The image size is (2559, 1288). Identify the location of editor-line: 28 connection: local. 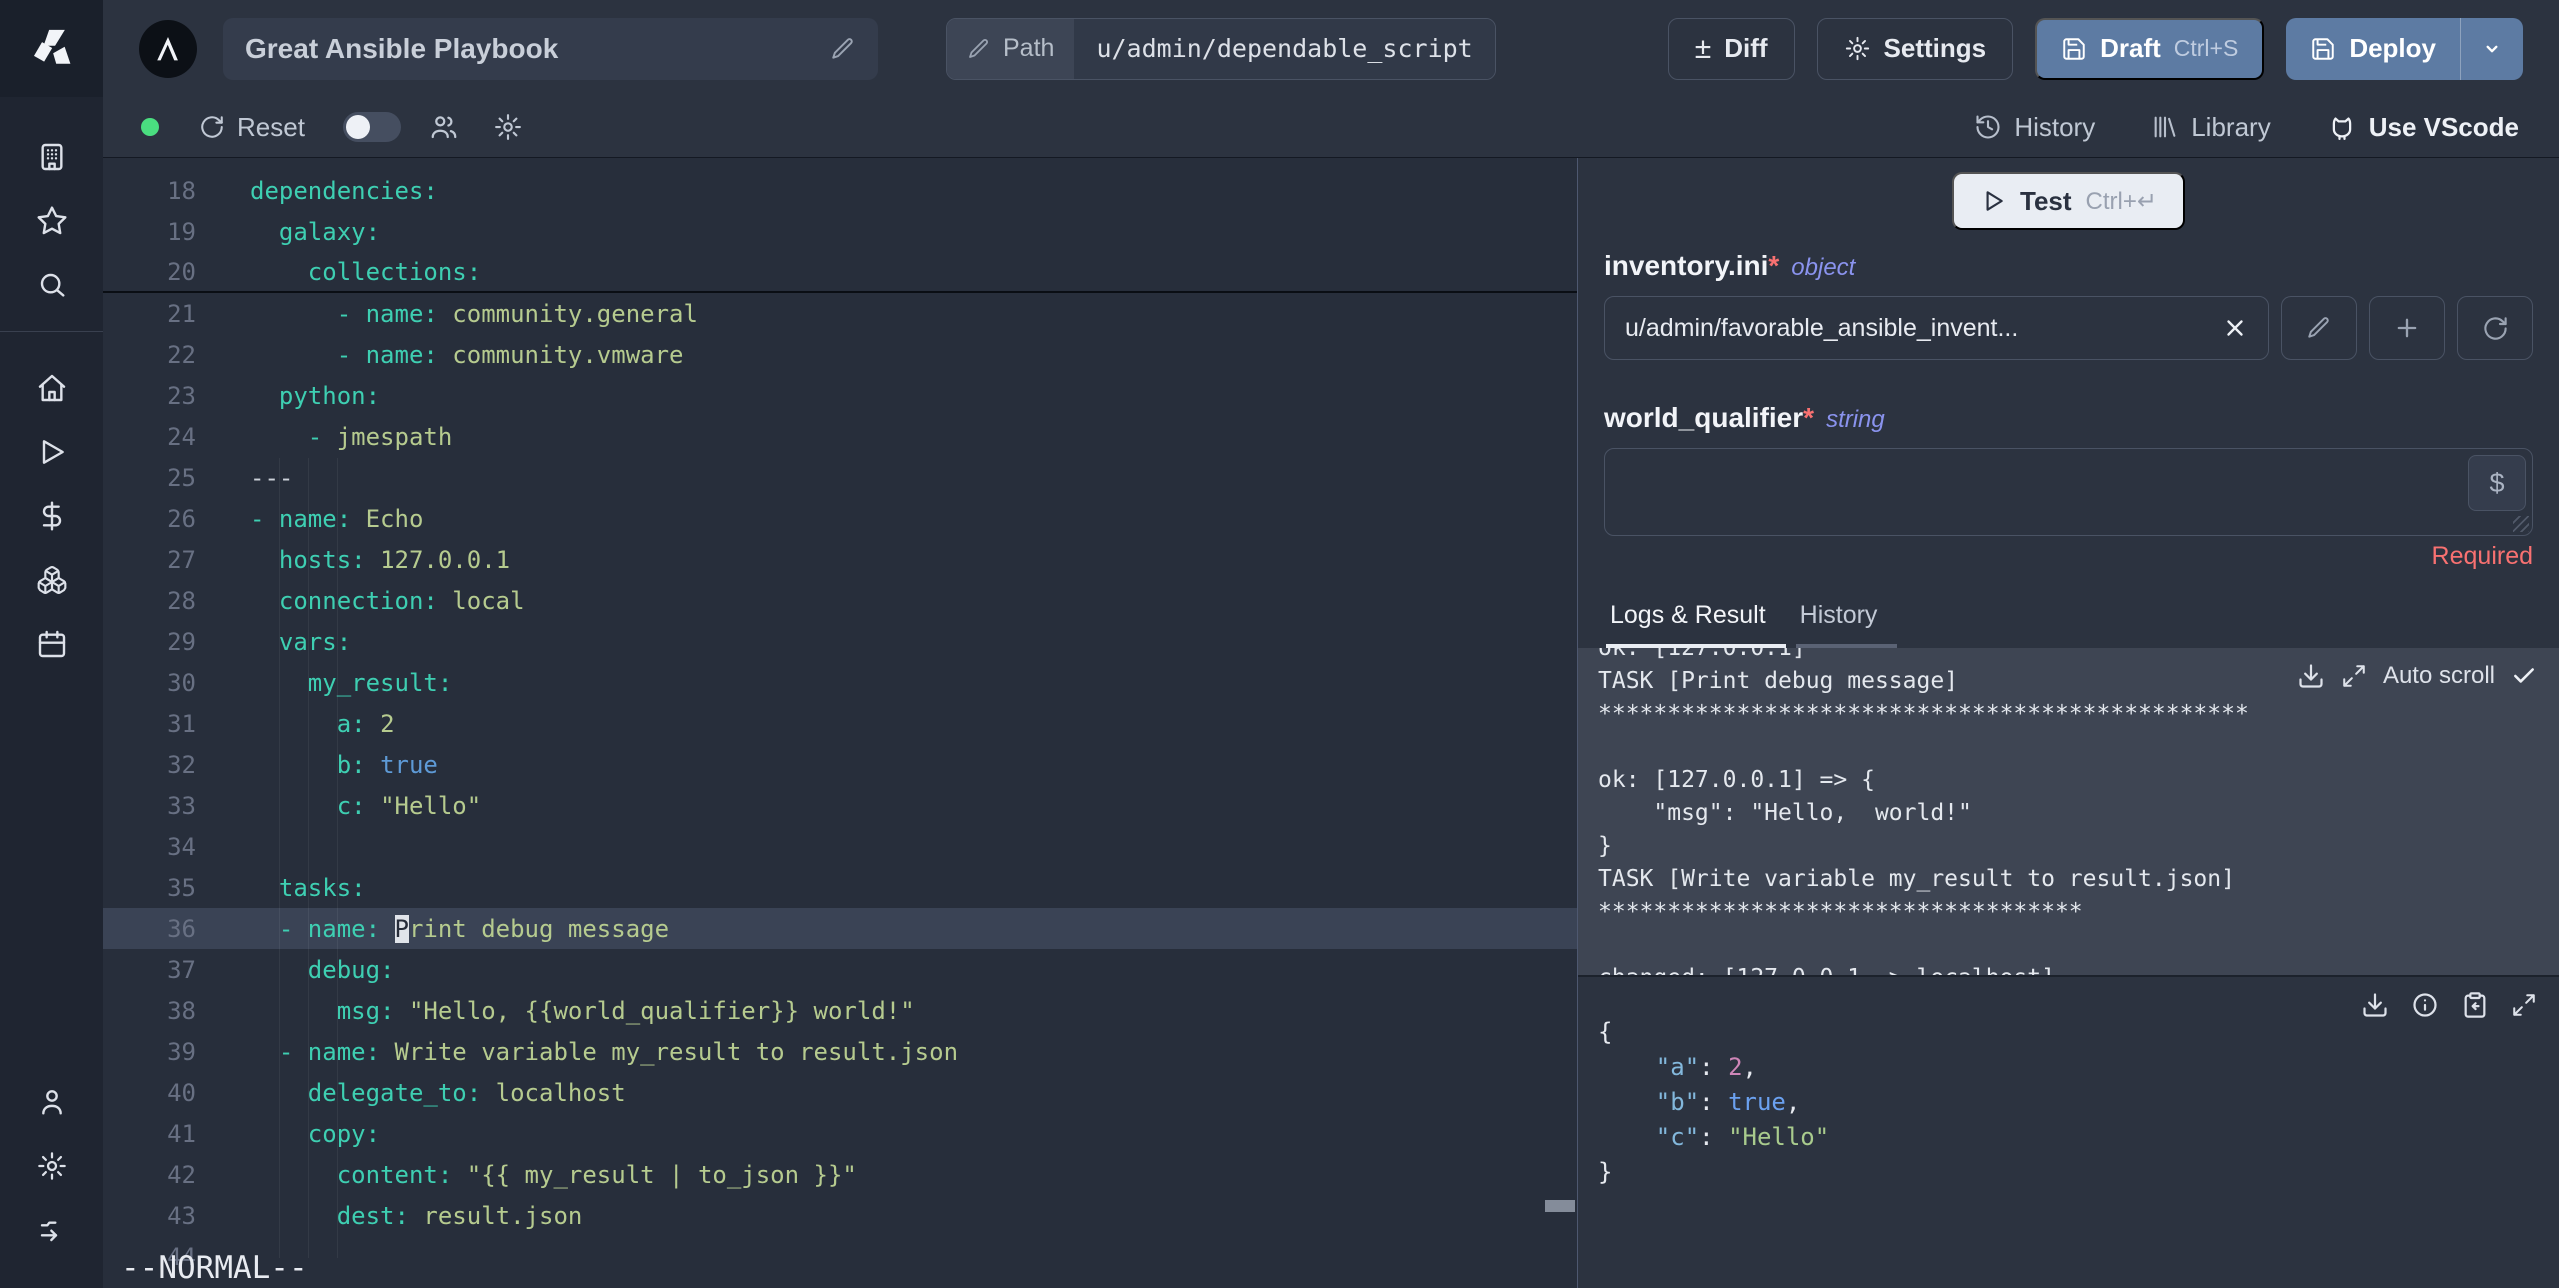
(840, 600).